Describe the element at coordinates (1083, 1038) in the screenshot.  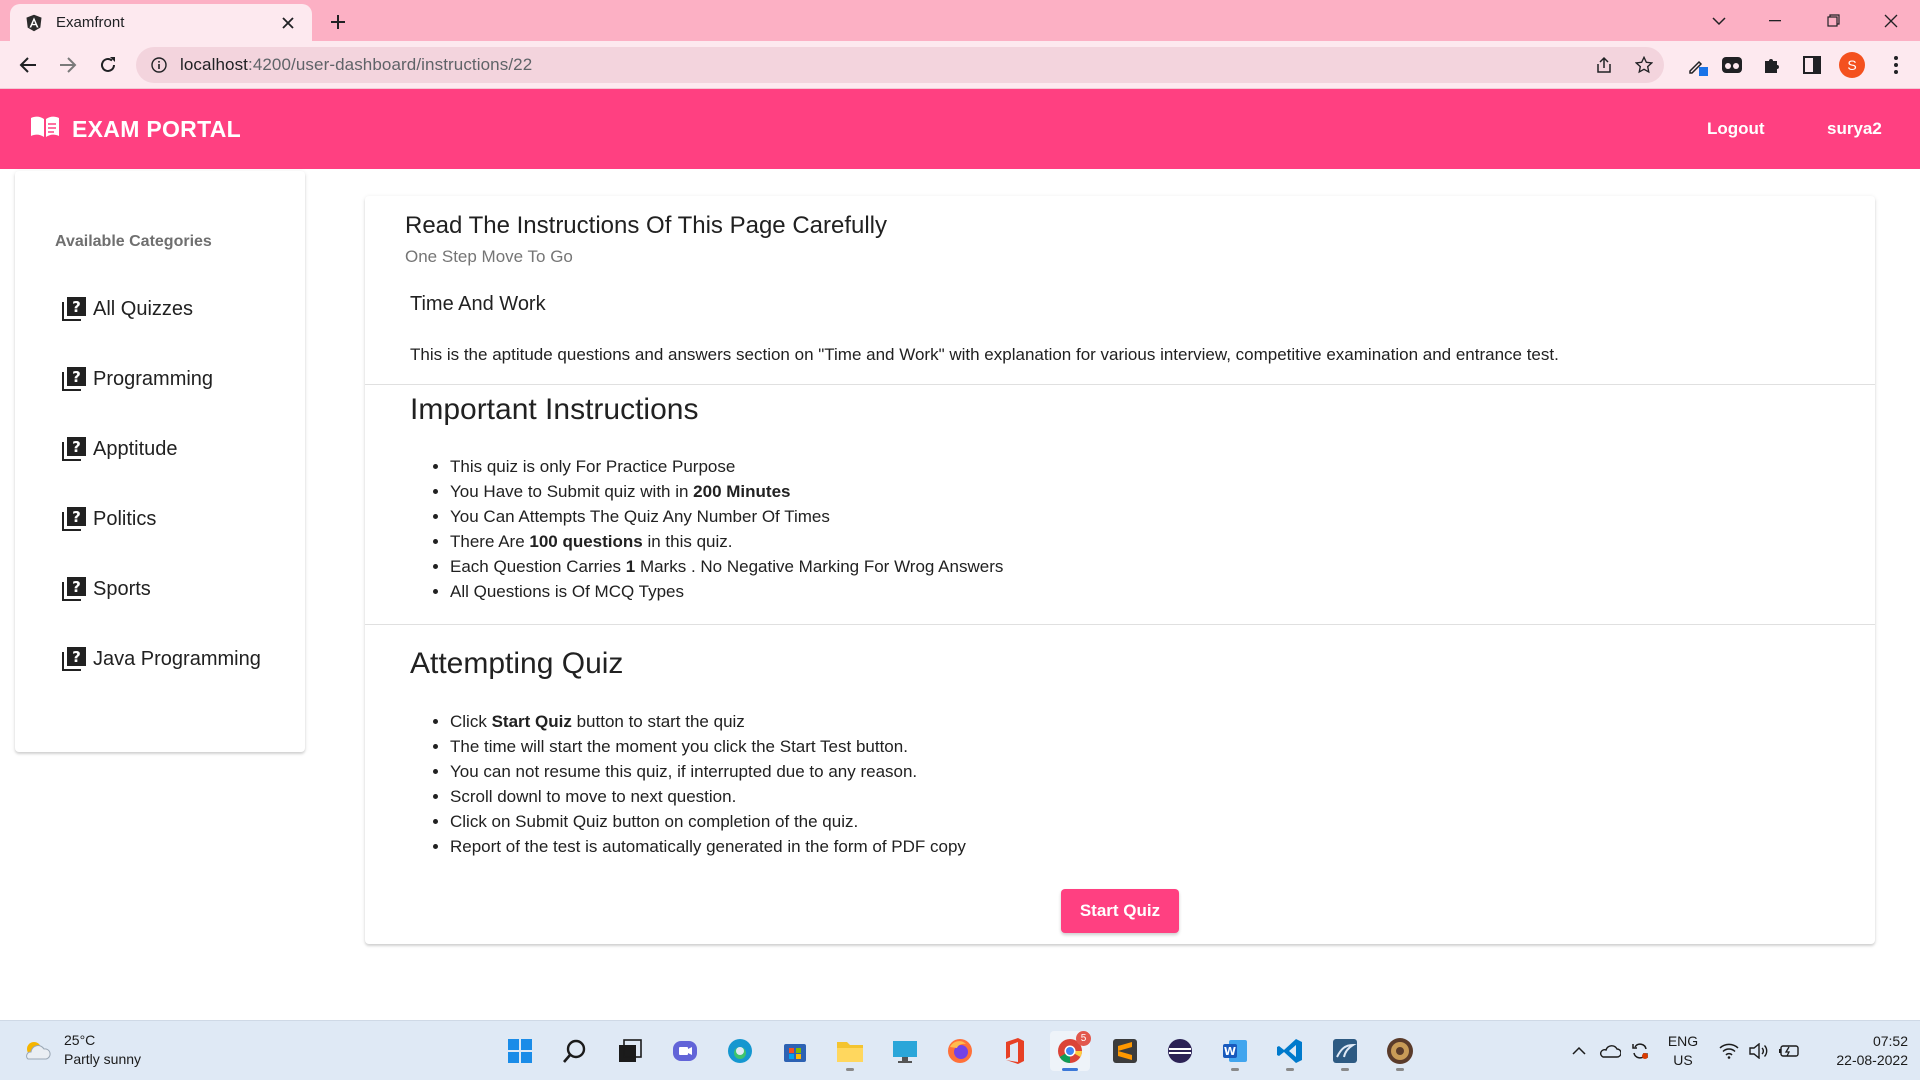
I see `chrome-badge: 5` at that location.